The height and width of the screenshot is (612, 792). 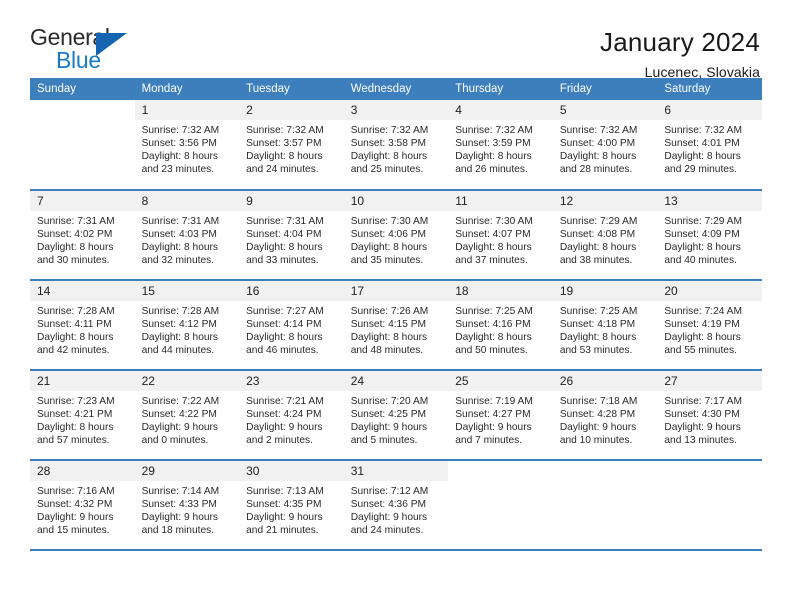 What do you see at coordinates (285, 491) in the screenshot?
I see `sunrise-text: Sunrise: 7:13 AM` at bounding box center [285, 491].